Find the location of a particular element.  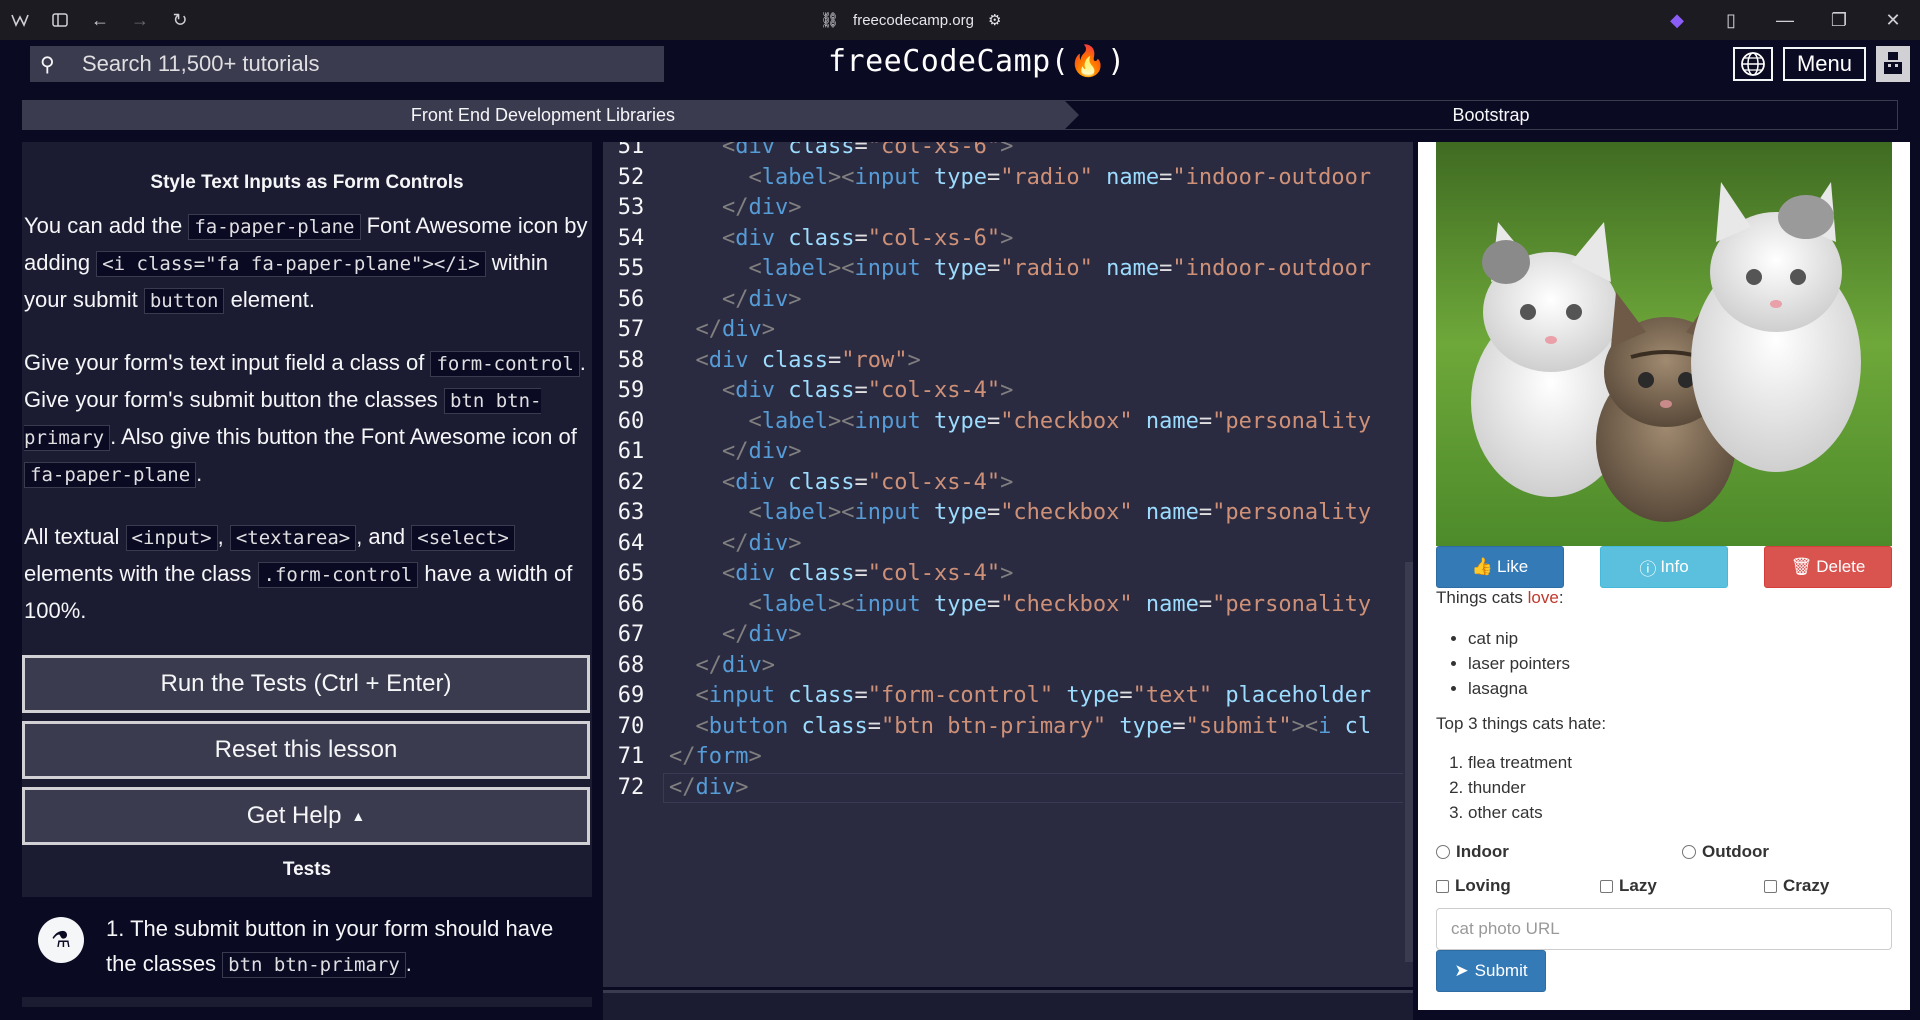

radio-label: Outdoor is located at coordinates (1736, 851).